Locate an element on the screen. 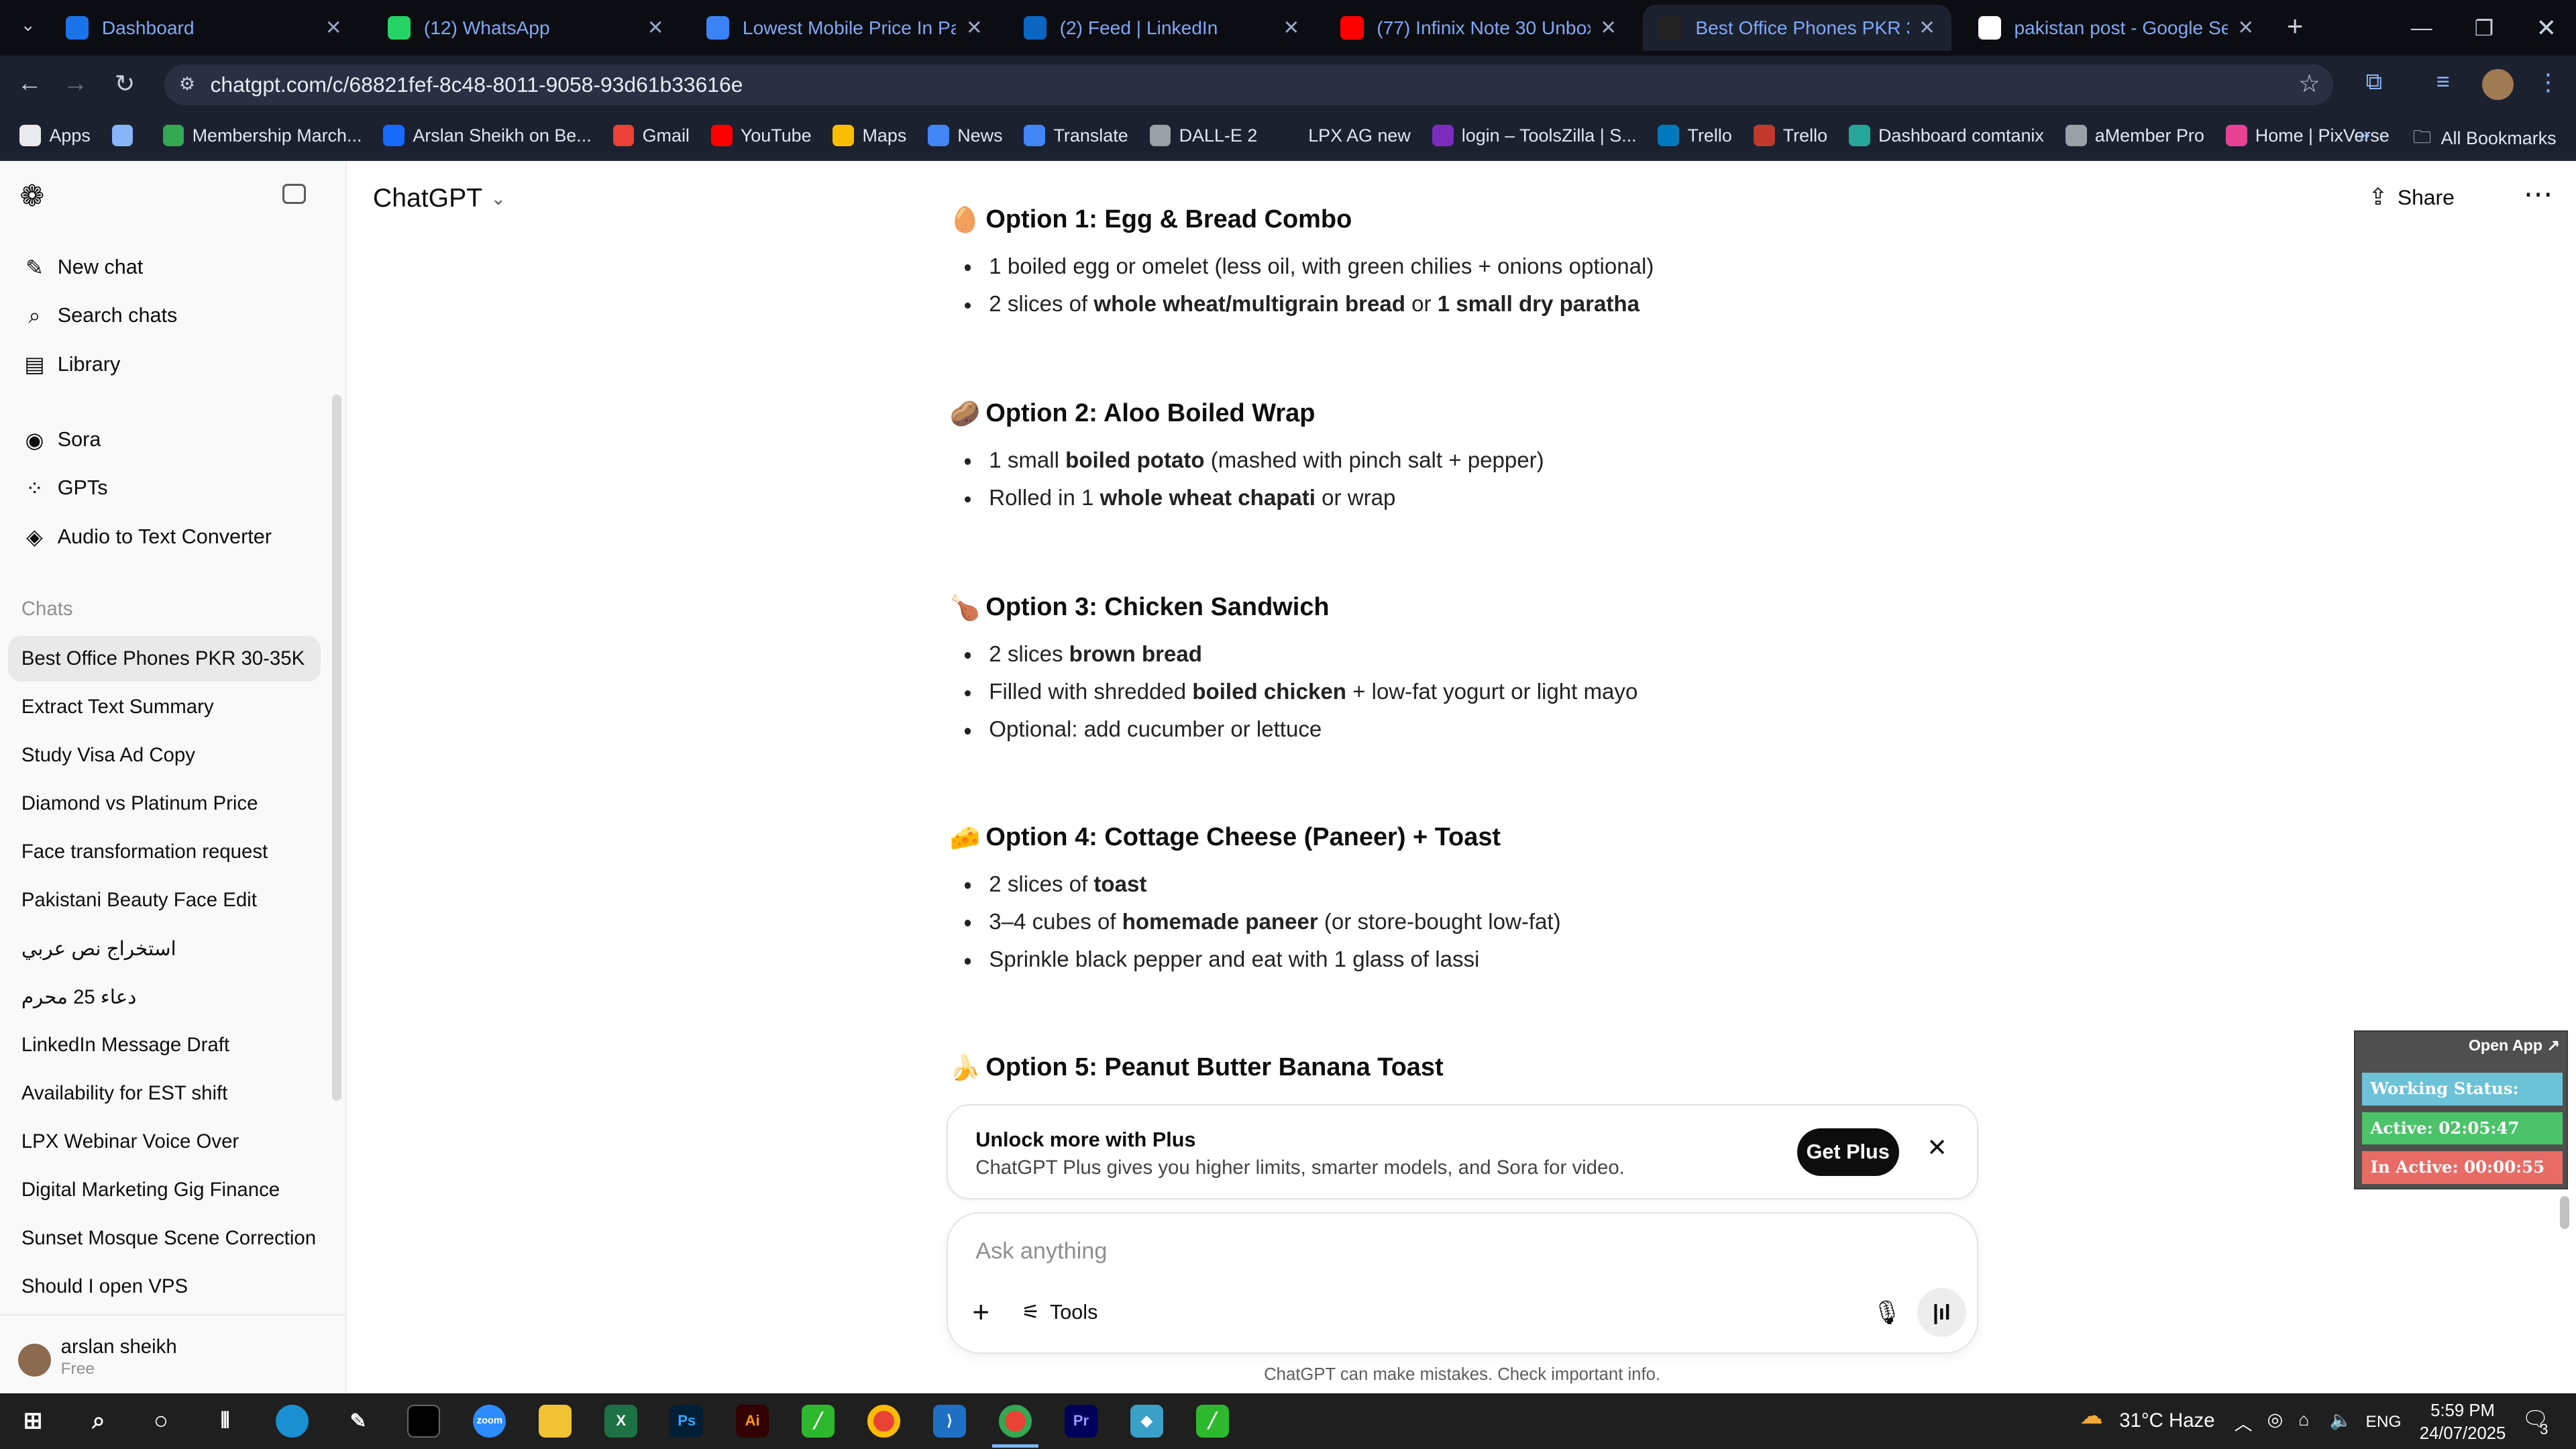  user-menu: arslan sheikh Free is located at coordinates (173, 1353).